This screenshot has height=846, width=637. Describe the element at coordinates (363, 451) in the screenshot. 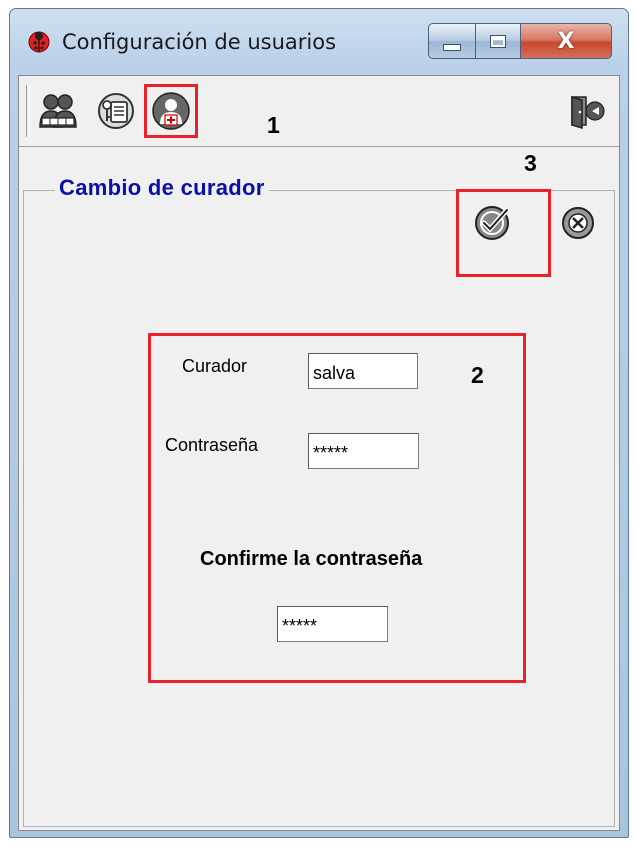

I see `password-input` at that location.